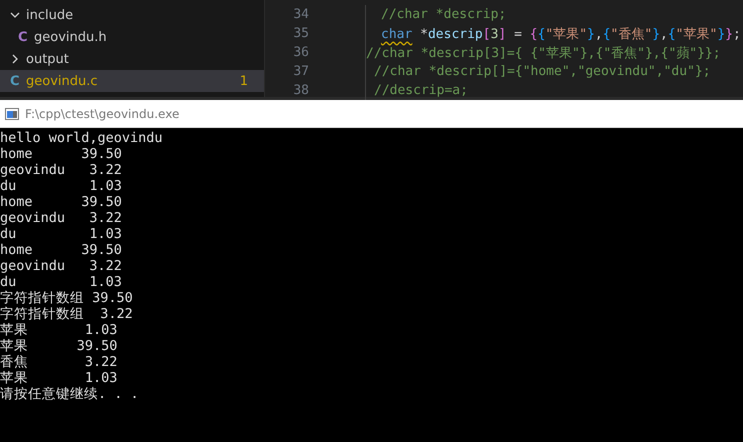 The width and height of the screenshot is (743, 442). I want to click on chevron-right-icon, so click(15, 59).